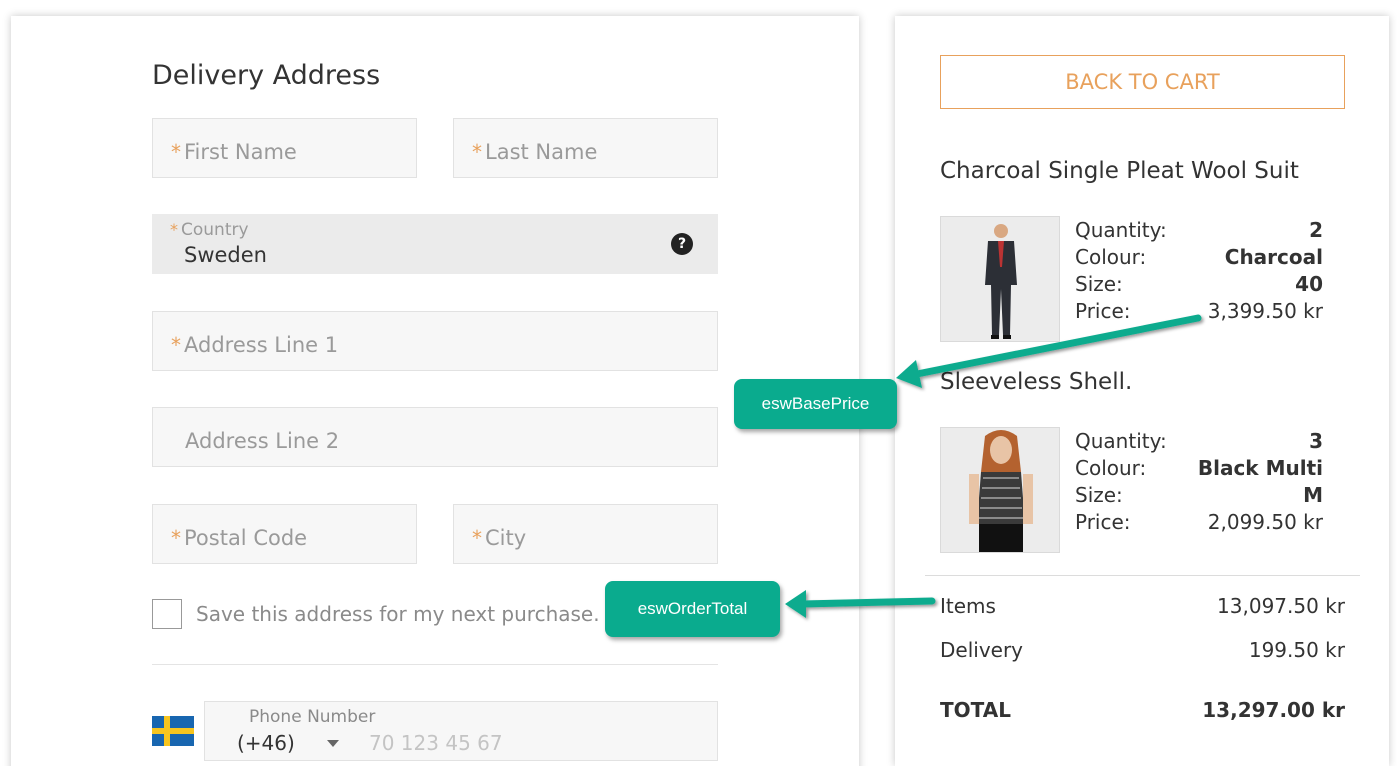 Image resolution: width=1397 pixels, height=766 pixels. What do you see at coordinates (246, 538) in the screenshot?
I see `postal-code-placeholder: Postal Code` at bounding box center [246, 538].